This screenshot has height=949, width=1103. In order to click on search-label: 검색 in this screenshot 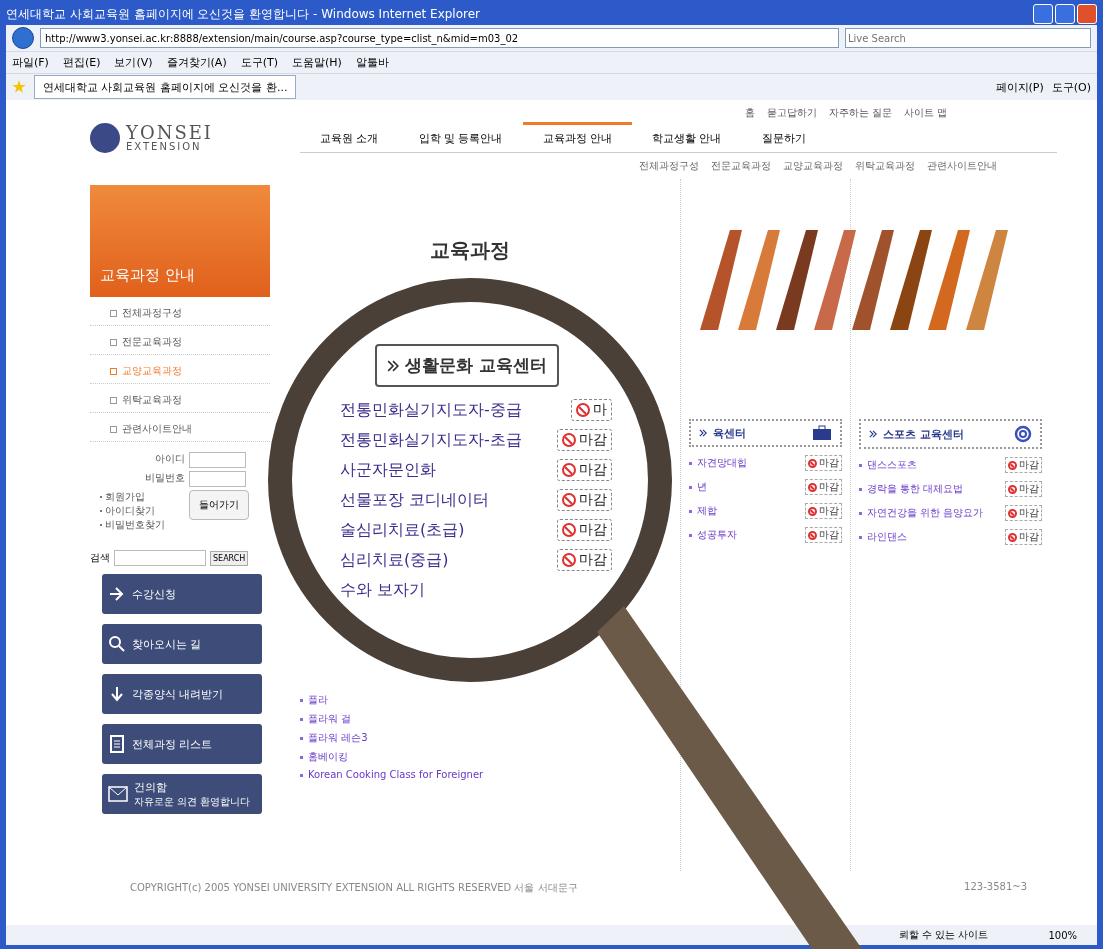, I will do `click(100, 558)`.